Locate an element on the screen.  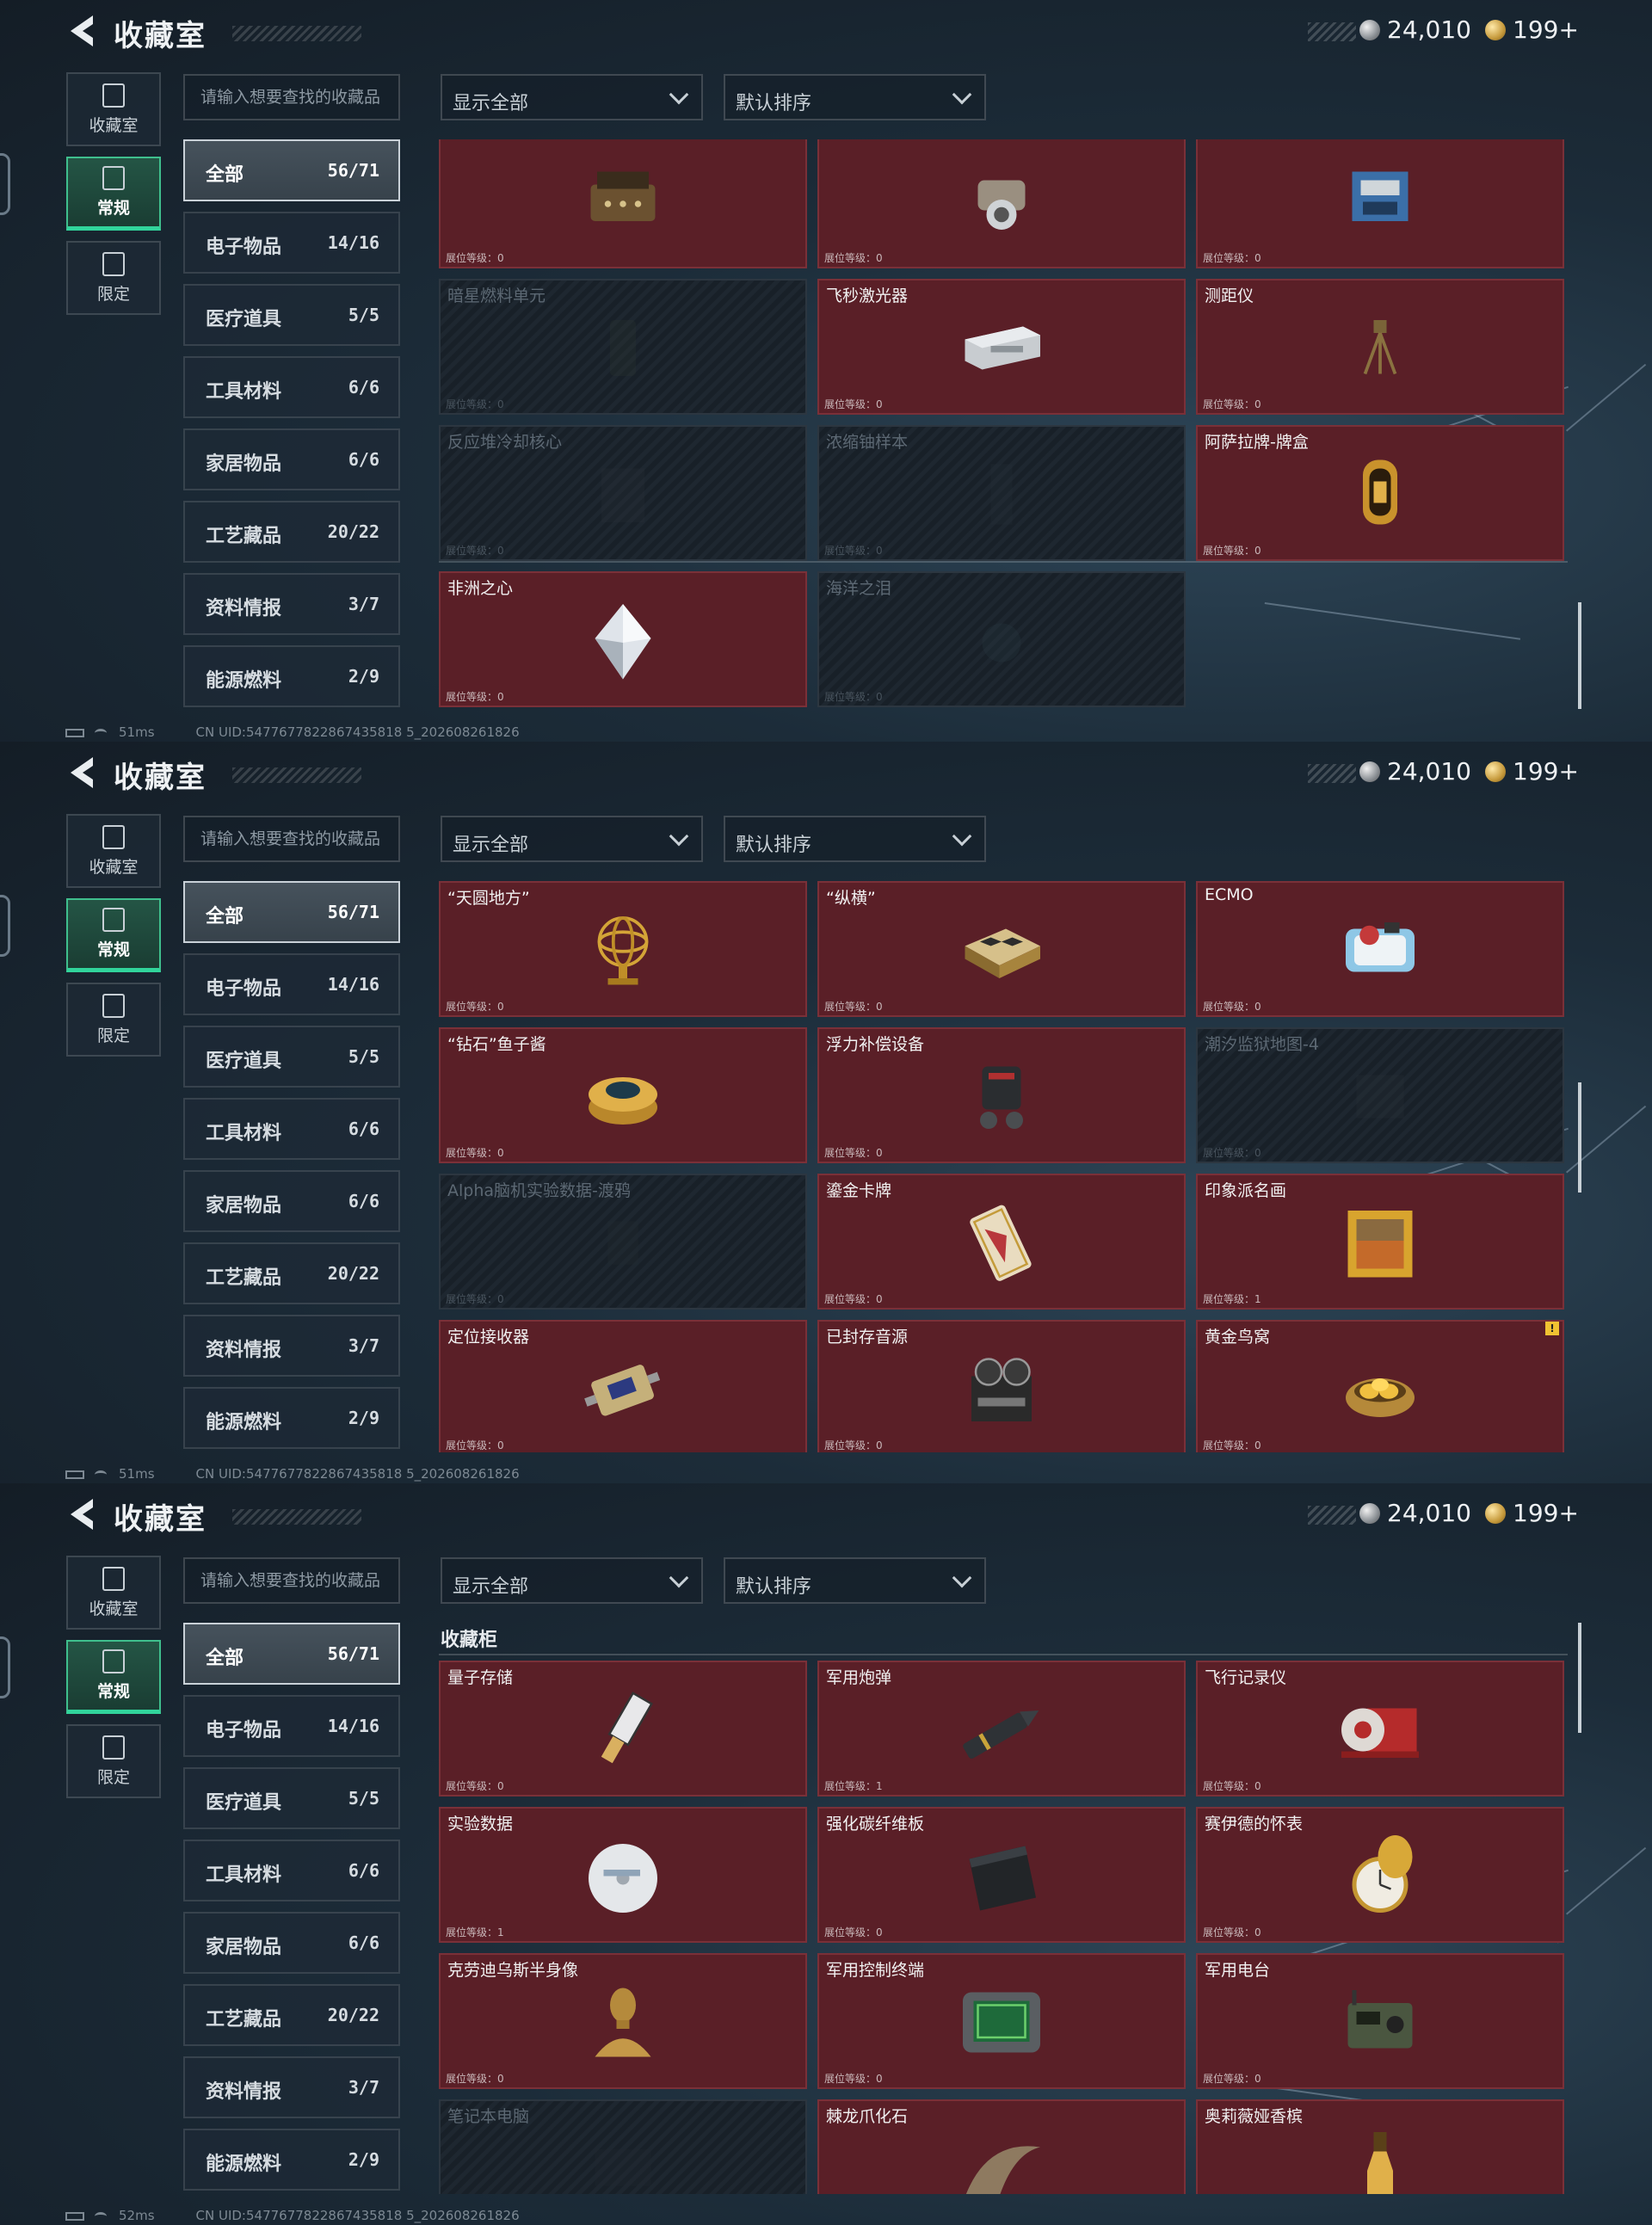
category-count: 14/16 is located at coordinates (353, 1726).